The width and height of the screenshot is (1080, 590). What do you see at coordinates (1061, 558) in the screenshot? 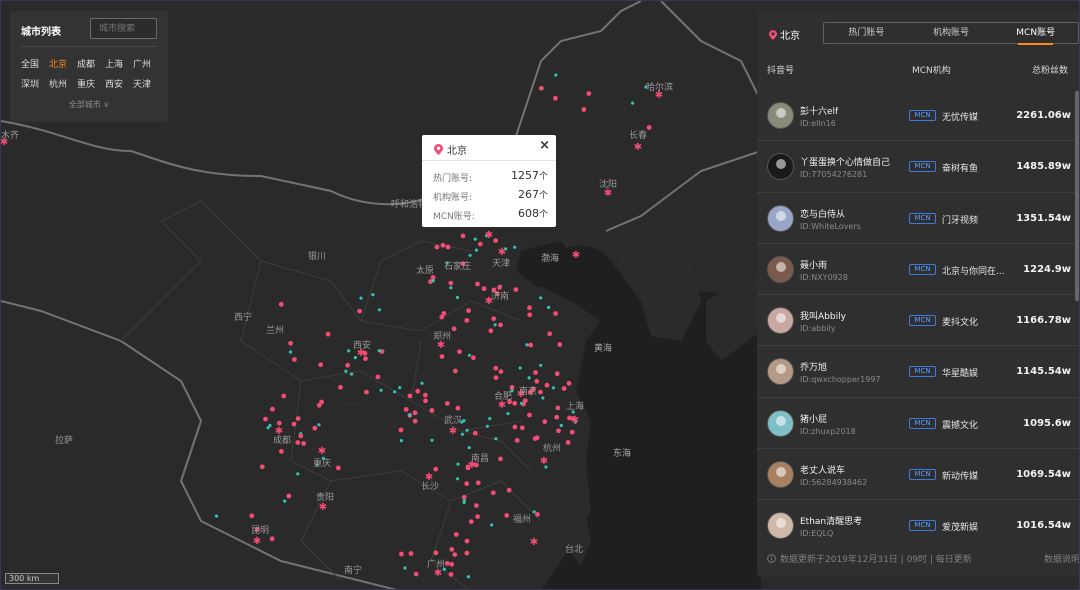
I see `data-notes-link: 数据说明` at bounding box center [1061, 558].